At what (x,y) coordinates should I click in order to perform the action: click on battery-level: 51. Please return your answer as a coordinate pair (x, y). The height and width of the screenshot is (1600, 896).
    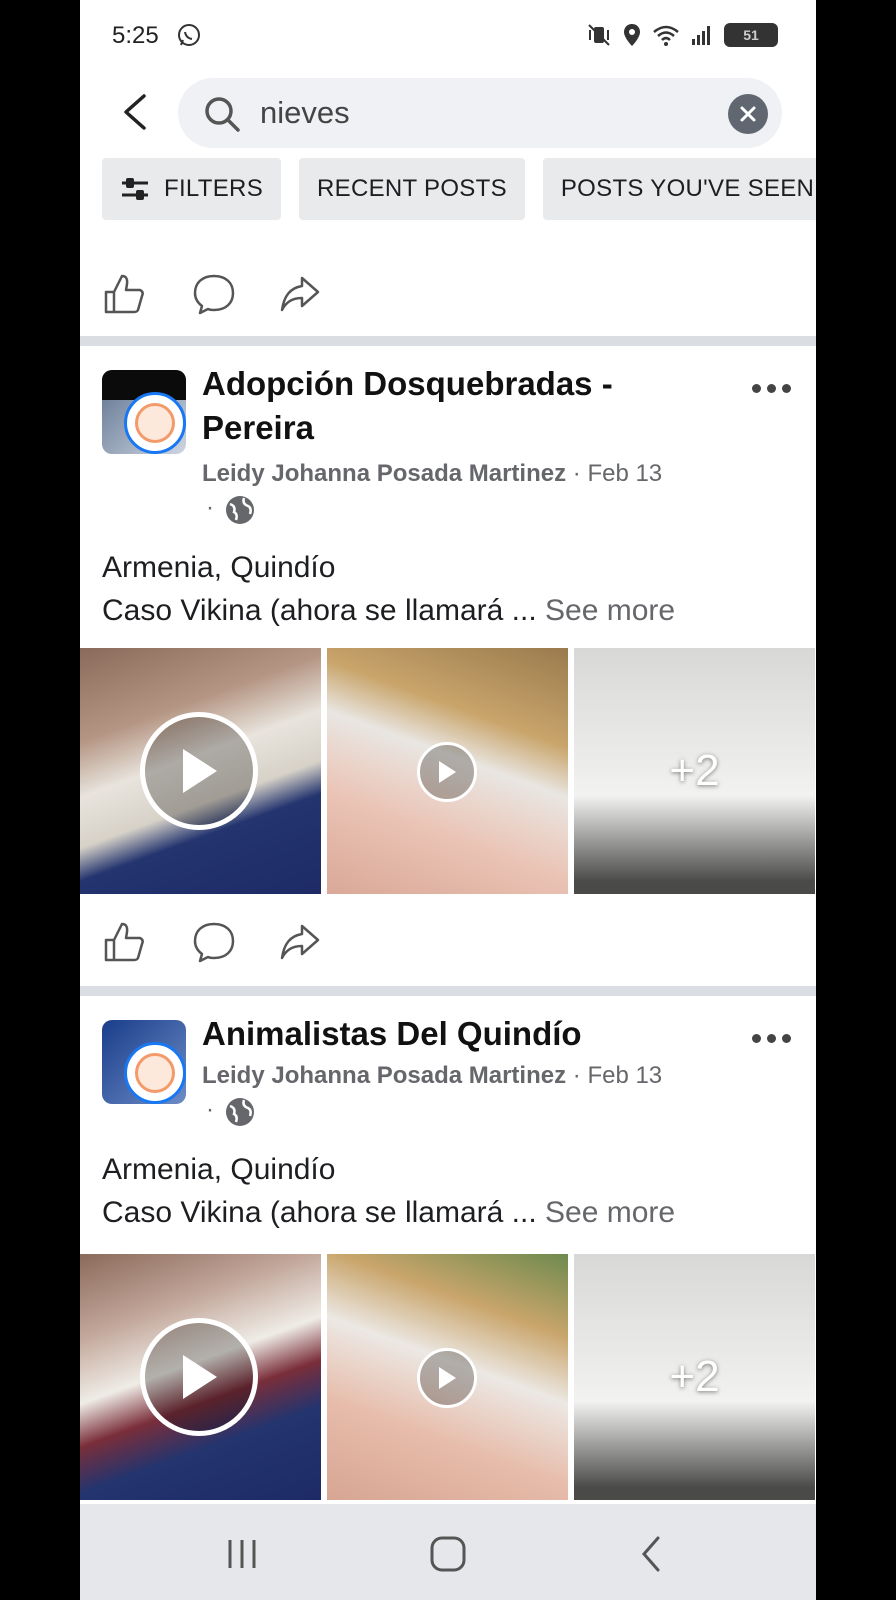
    Looking at the image, I should click on (751, 35).